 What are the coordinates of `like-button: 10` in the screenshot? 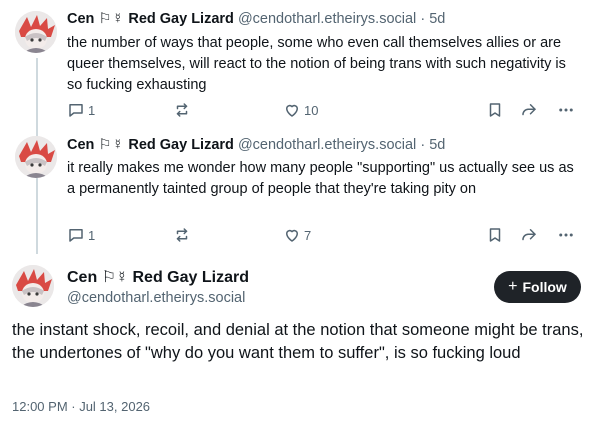 It's located at (300, 110).